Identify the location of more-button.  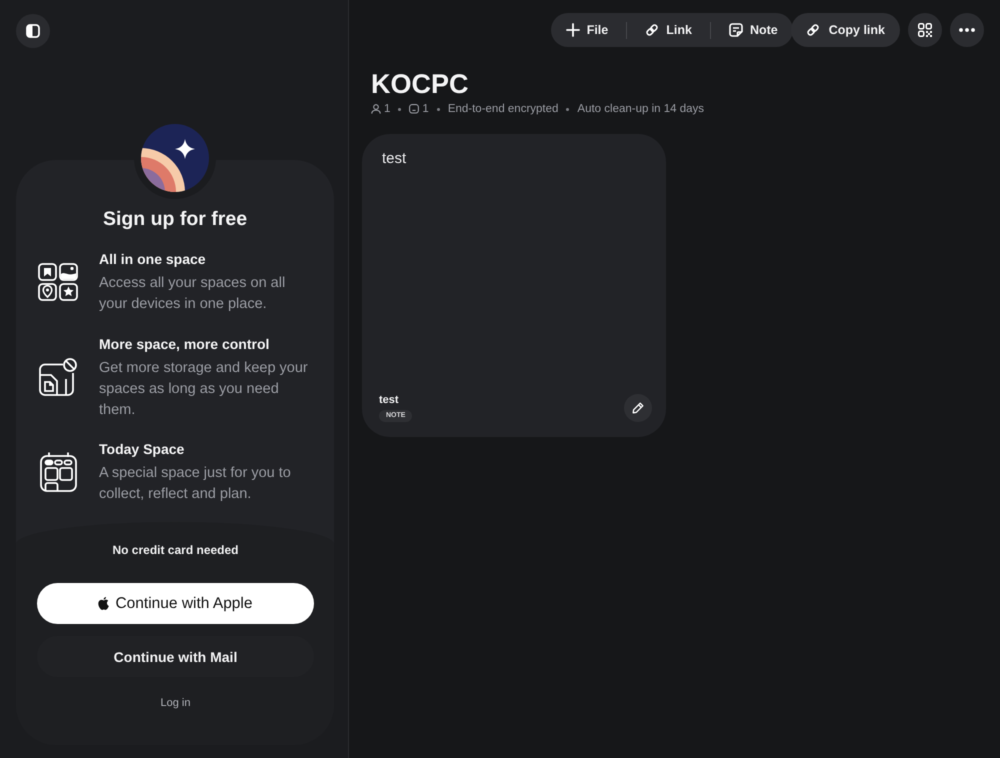
(967, 30).